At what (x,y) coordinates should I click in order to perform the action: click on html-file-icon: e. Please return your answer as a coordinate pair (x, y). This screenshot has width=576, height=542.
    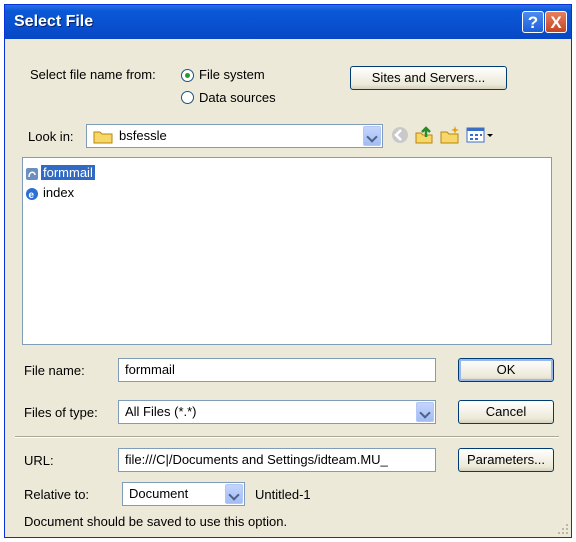
    Looking at the image, I should click on (32, 194).